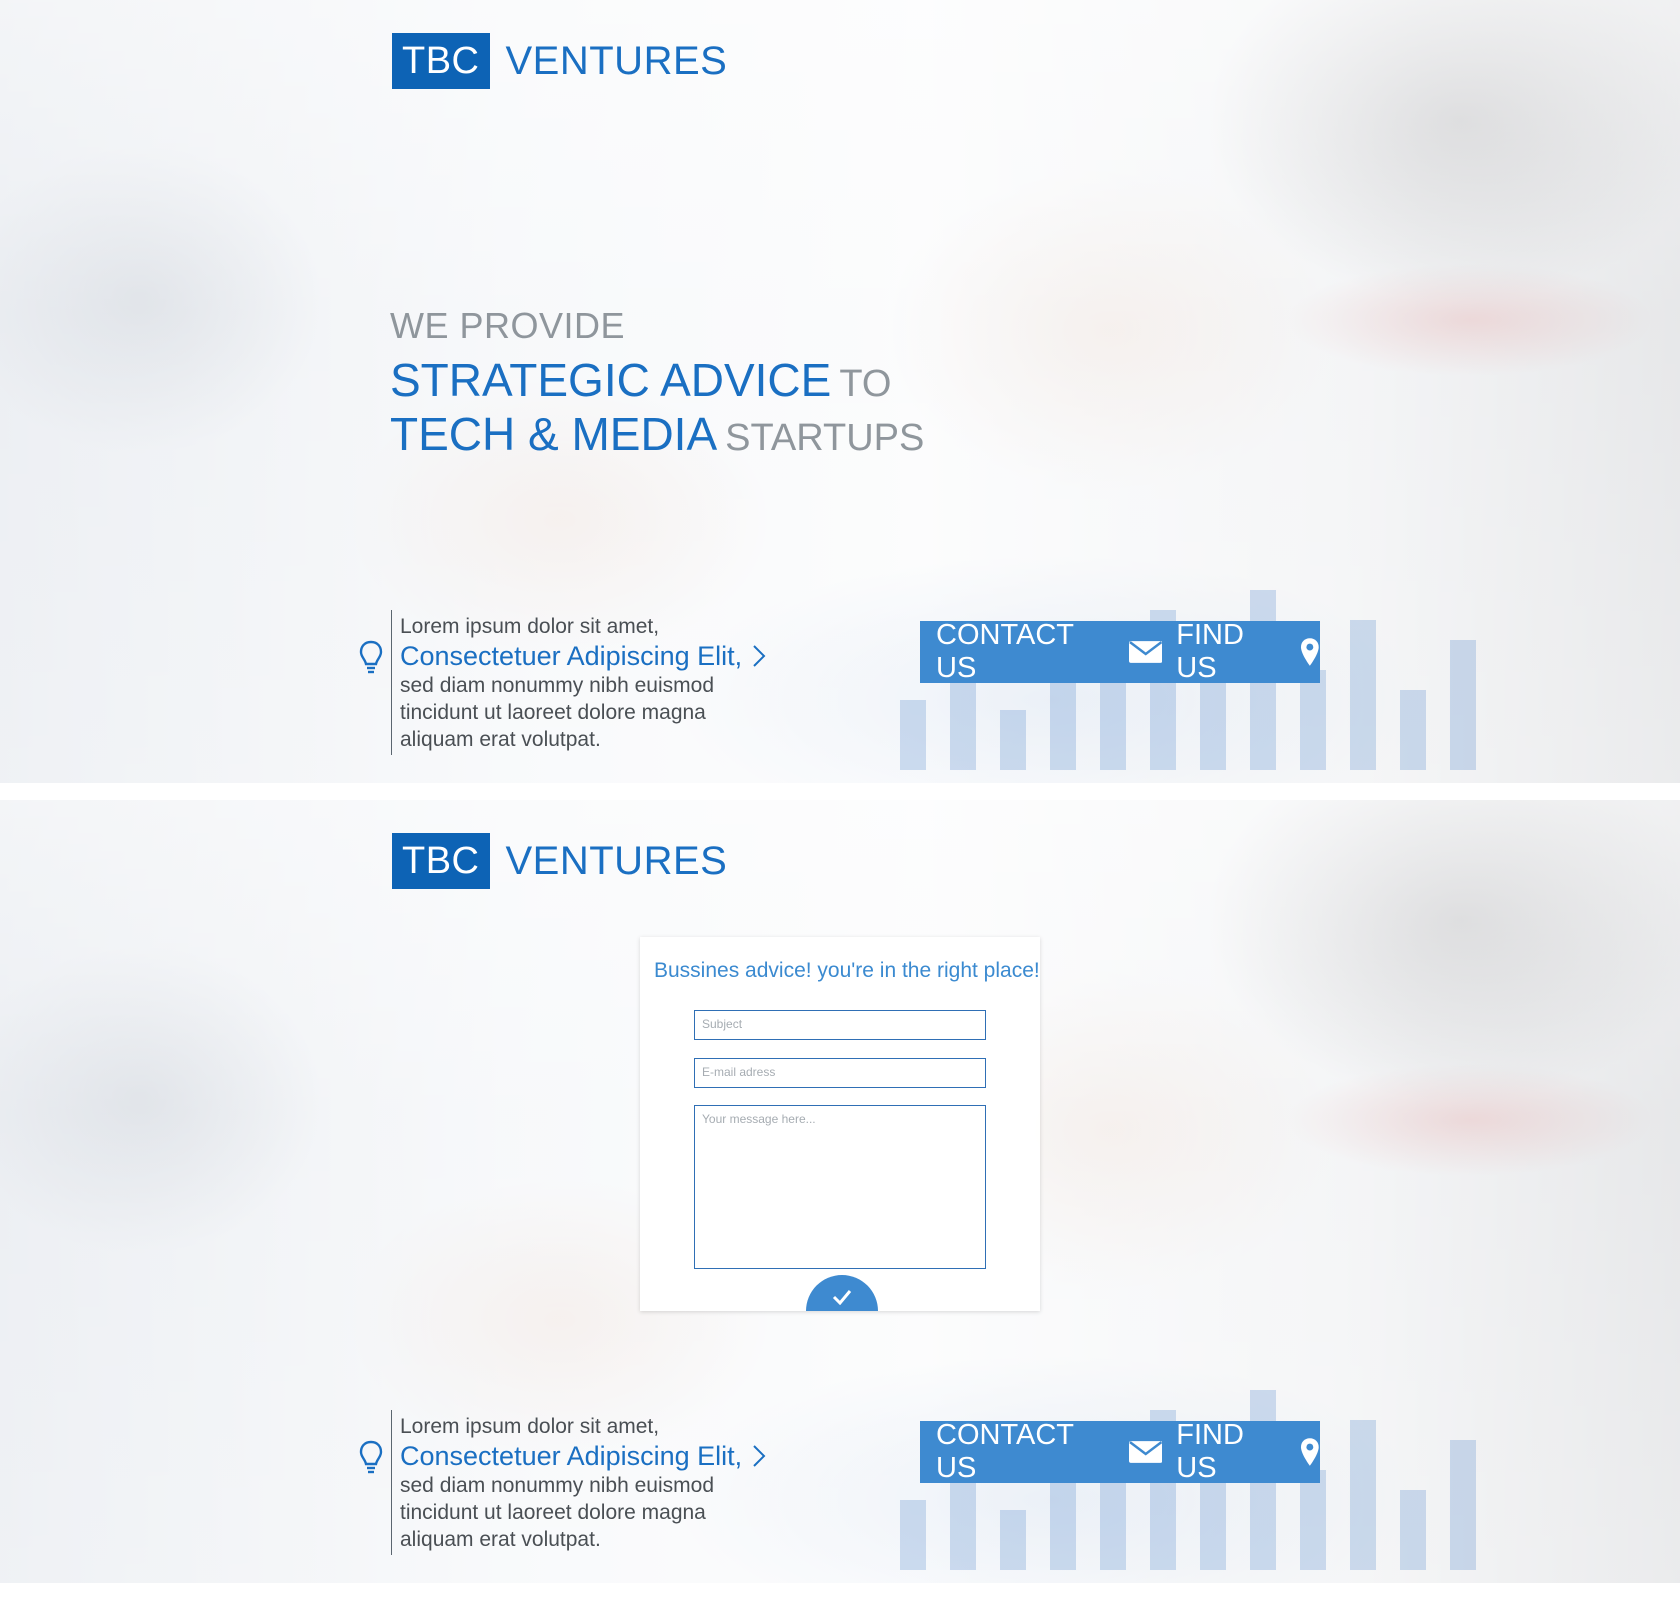 Image resolution: width=1680 pixels, height=1600 pixels. I want to click on headline-line-2: STRATEGIC ADVICE TO, so click(657, 380).